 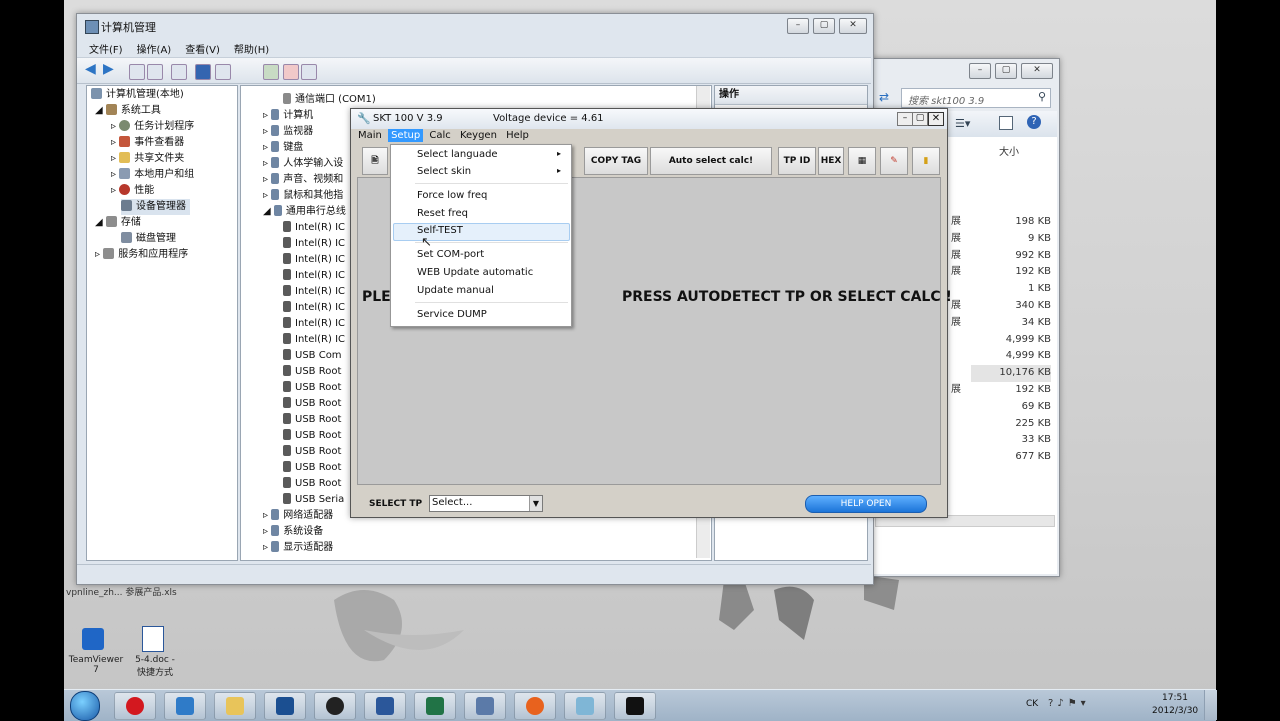 What do you see at coordinates (976, 98) in the screenshot?
I see `search-input: 搜索 skt100 3.9 ⚲` at bounding box center [976, 98].